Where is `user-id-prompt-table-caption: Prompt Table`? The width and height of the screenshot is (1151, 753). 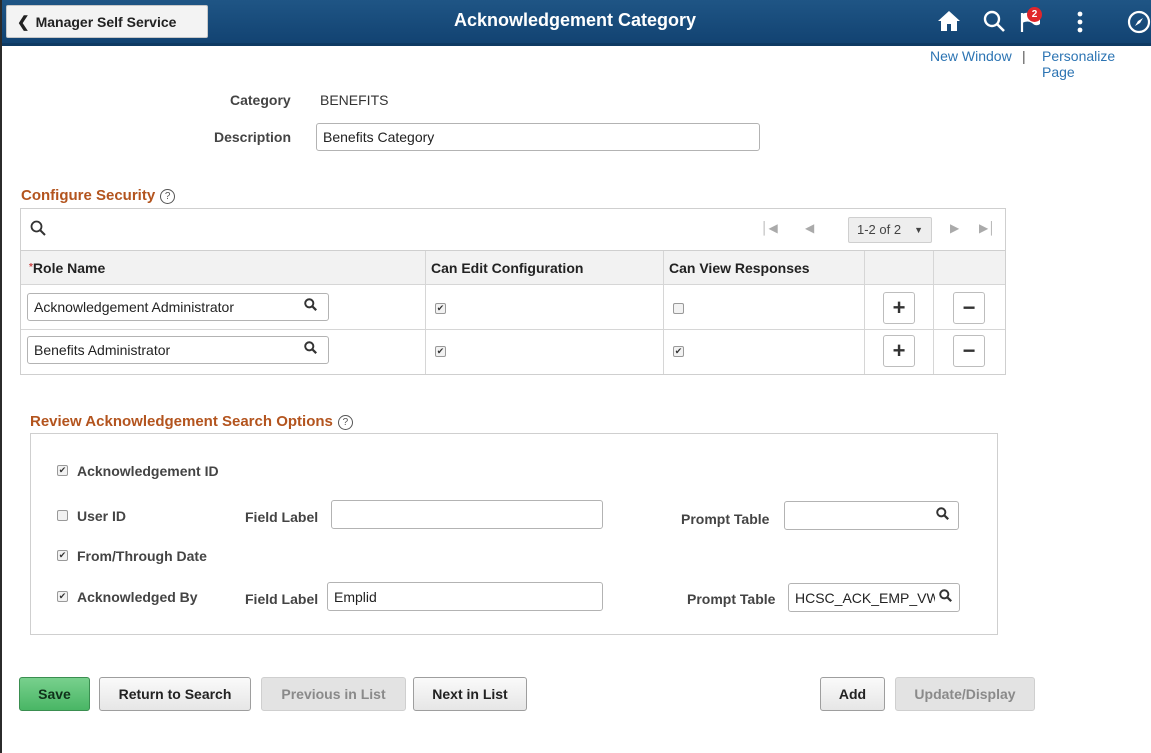 user-id-prompt-table-caption: Prompt Table is located at coordinates (725, 519).